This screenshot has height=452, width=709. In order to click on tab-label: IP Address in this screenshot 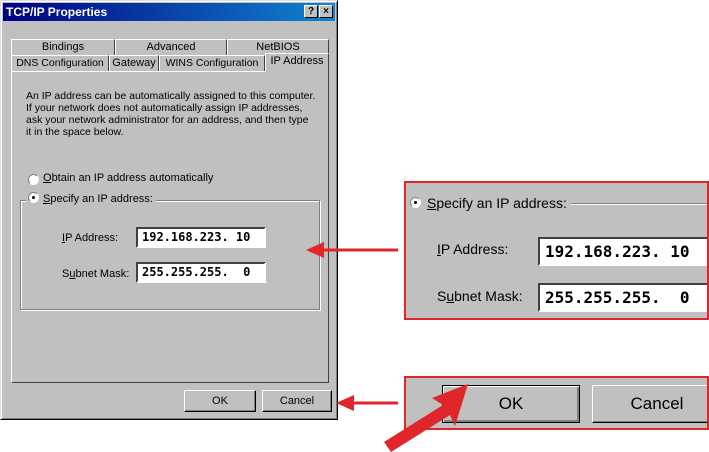, I will do `click(297, 61)`.